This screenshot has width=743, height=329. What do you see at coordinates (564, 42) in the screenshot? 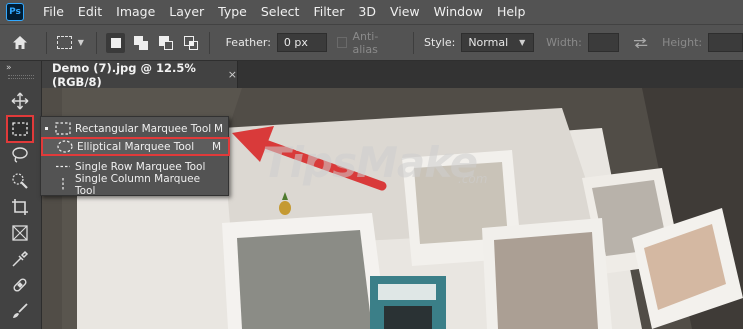
I see `width-label: Width:` at bounding box center [564, 42].